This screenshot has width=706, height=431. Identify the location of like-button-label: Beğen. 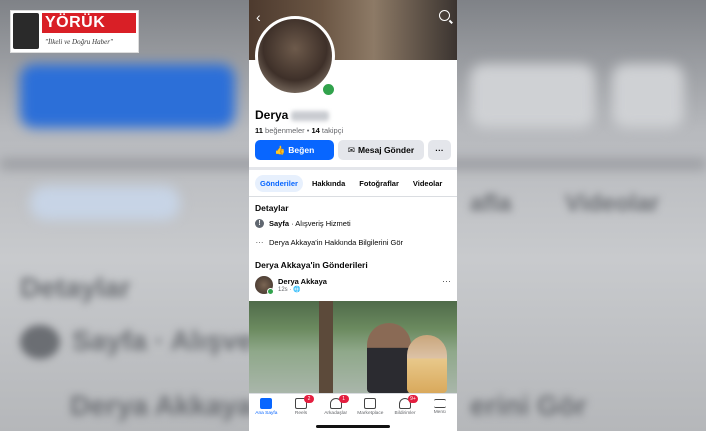
(301, 150).